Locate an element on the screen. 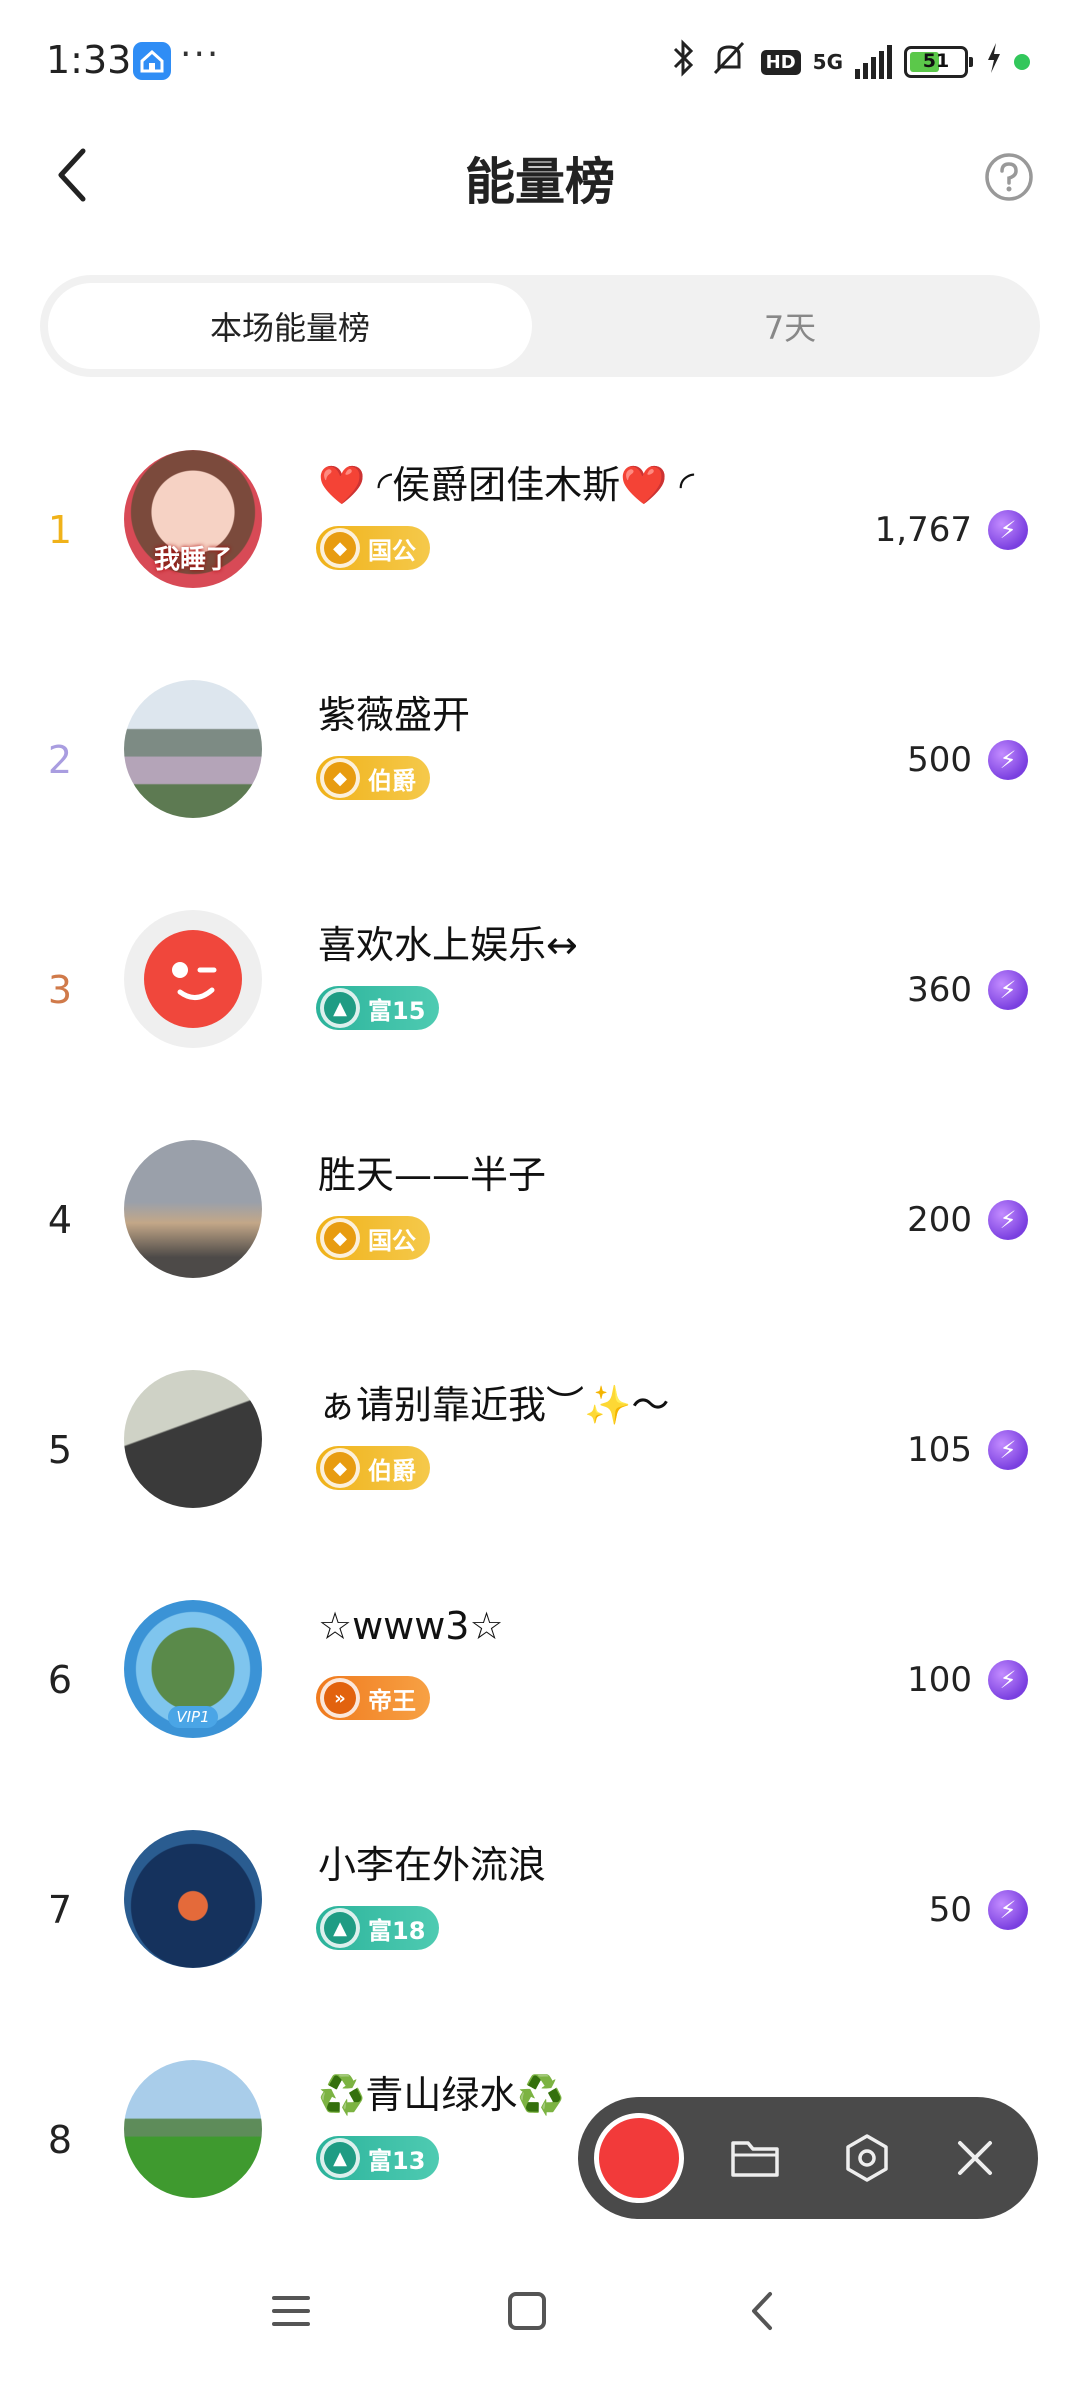 This screenshot has height=2400, width=1080. energy-score: 100 is located at coordinates (939, 1680).